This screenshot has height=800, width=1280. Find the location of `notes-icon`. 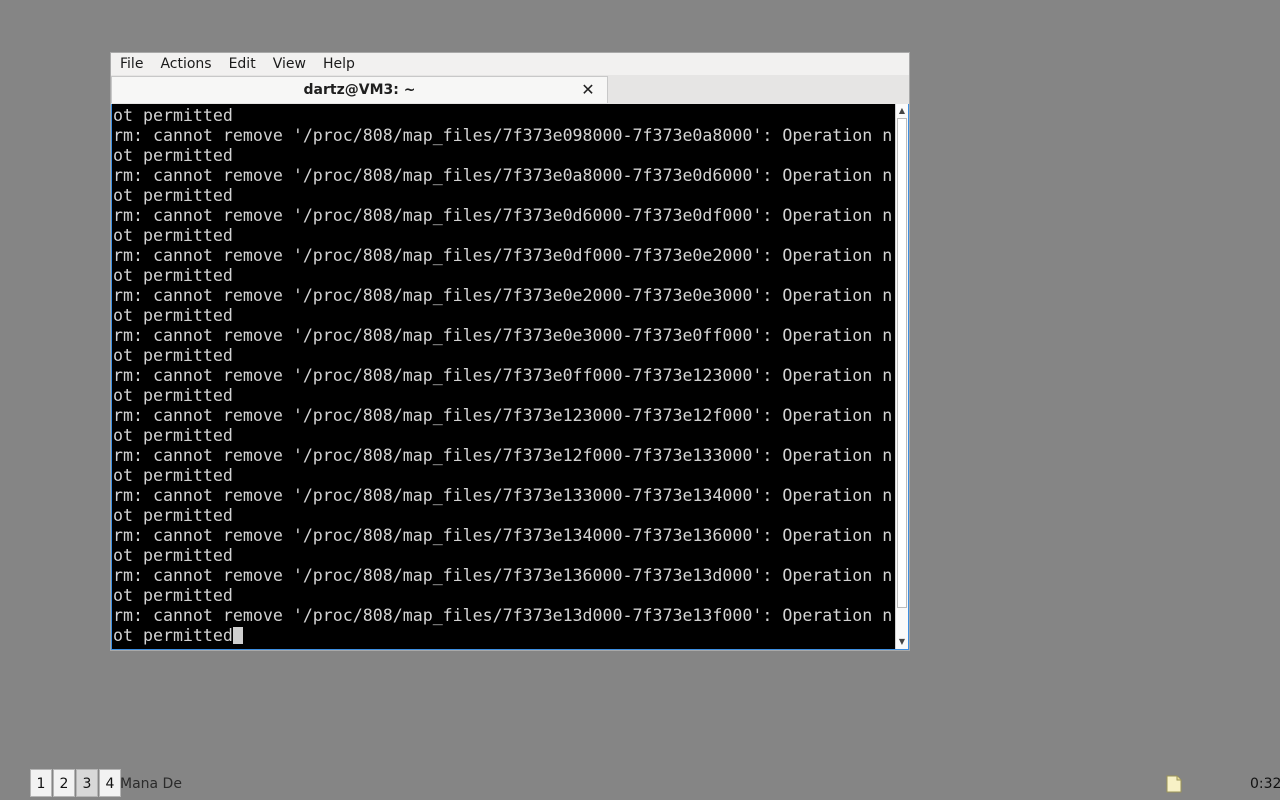

notes-icon is located at coordinates (1174, 784).